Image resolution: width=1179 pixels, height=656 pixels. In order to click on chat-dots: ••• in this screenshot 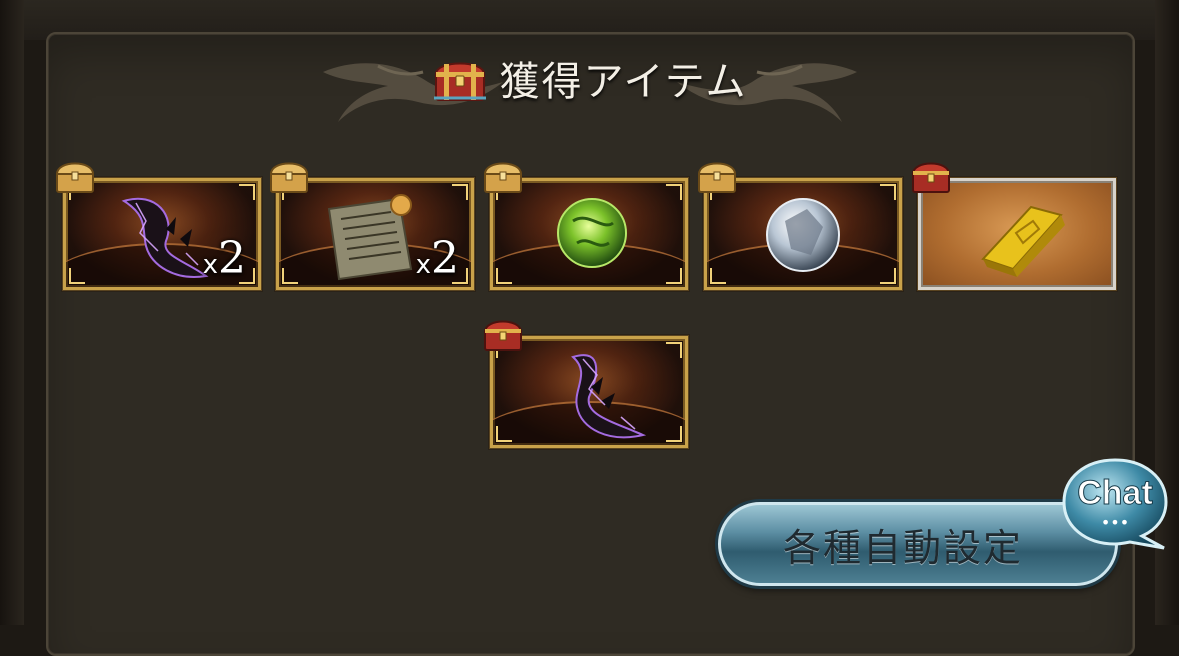, I will do `click(1115, 522)`.